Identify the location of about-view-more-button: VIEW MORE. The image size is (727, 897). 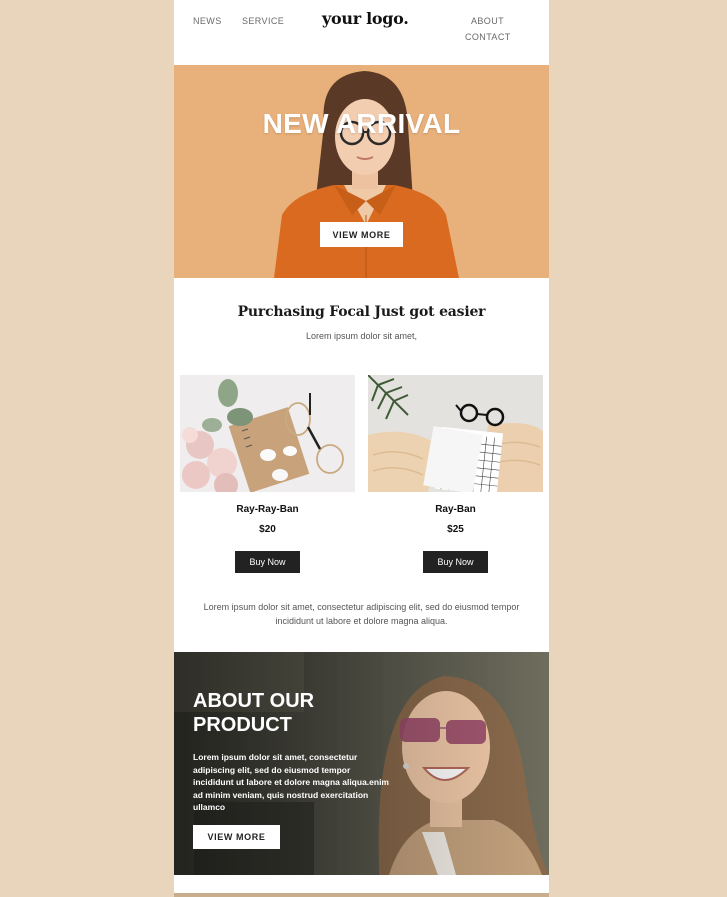
(236, 837).